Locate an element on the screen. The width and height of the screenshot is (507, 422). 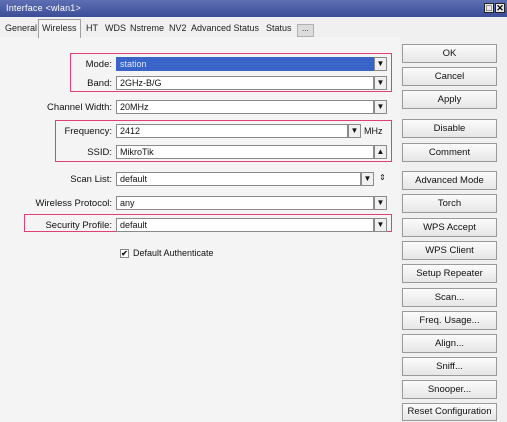
ok-button: OK is located at coordinates (449, 53).